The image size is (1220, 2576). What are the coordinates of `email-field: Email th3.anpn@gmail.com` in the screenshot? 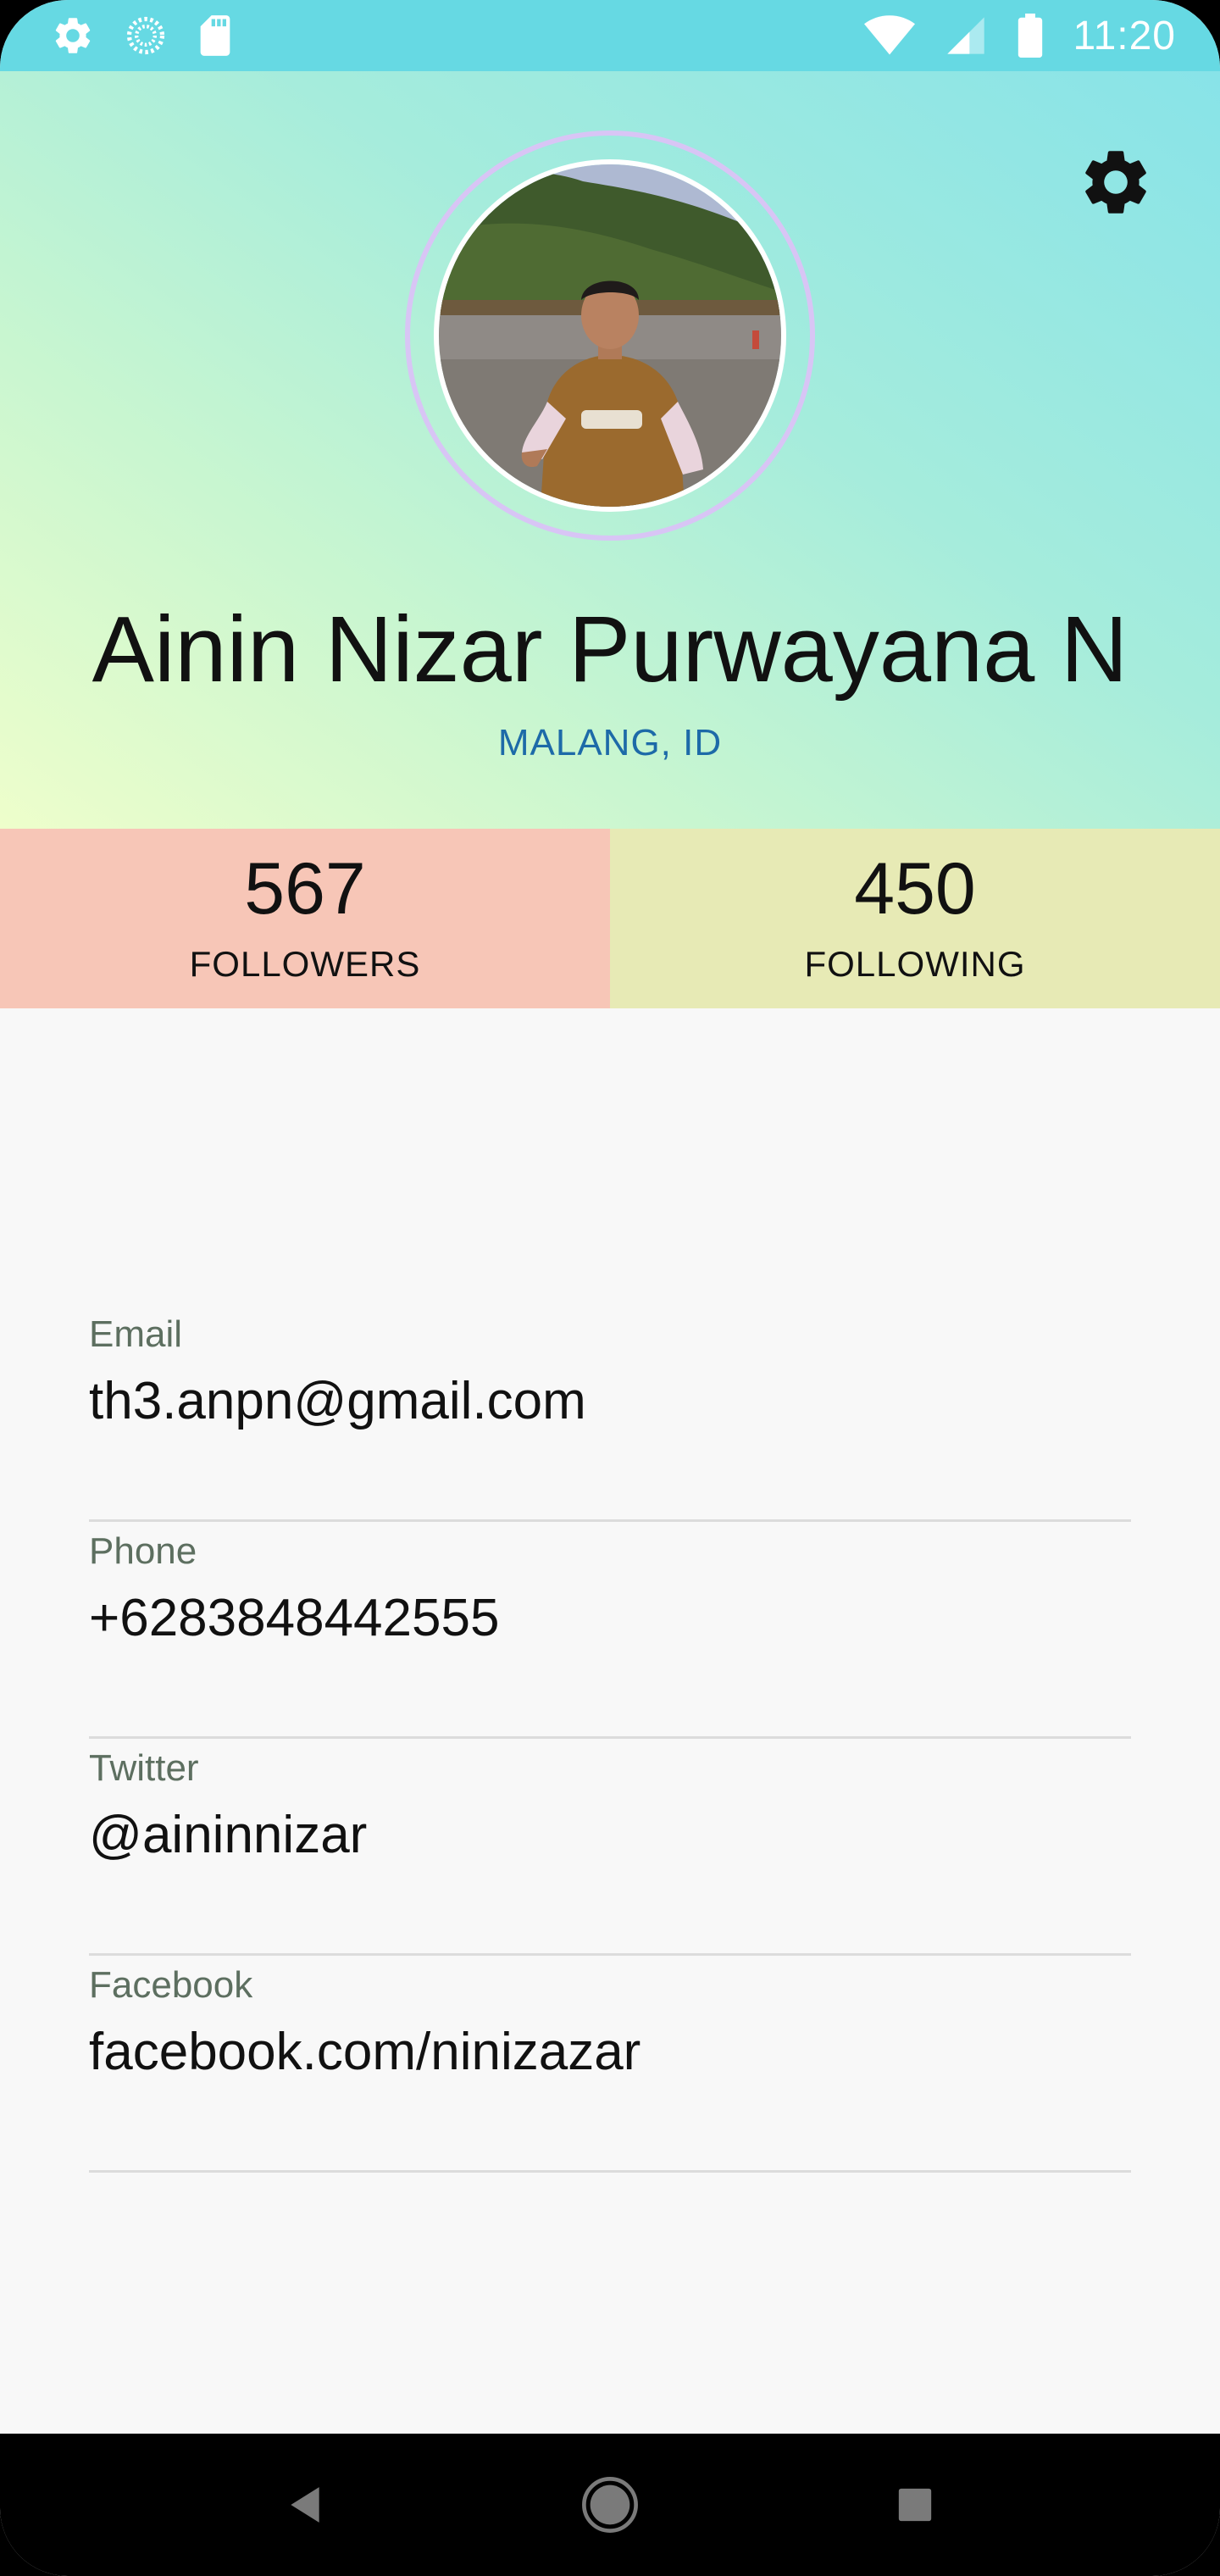 It's located at (610, 1413).